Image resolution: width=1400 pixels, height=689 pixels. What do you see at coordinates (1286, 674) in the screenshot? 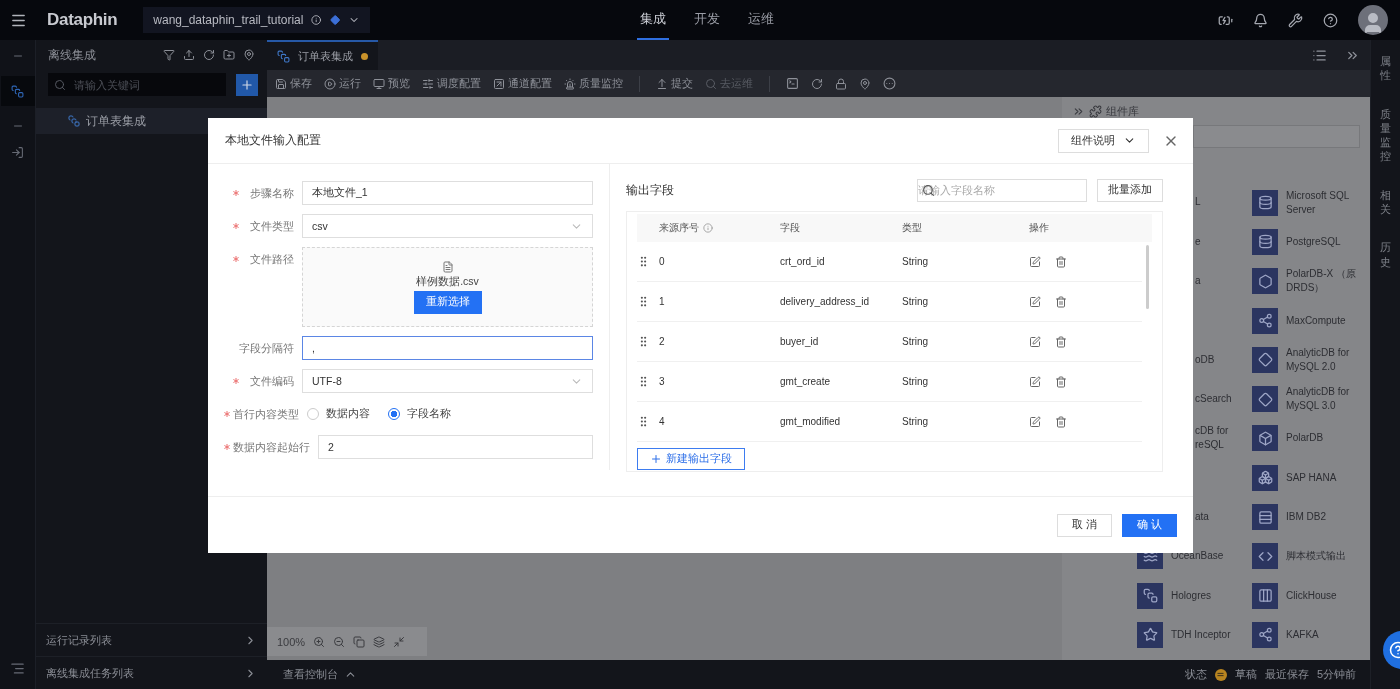
I see `saved-label: 最近保存` at bounding box center [1286, 674].